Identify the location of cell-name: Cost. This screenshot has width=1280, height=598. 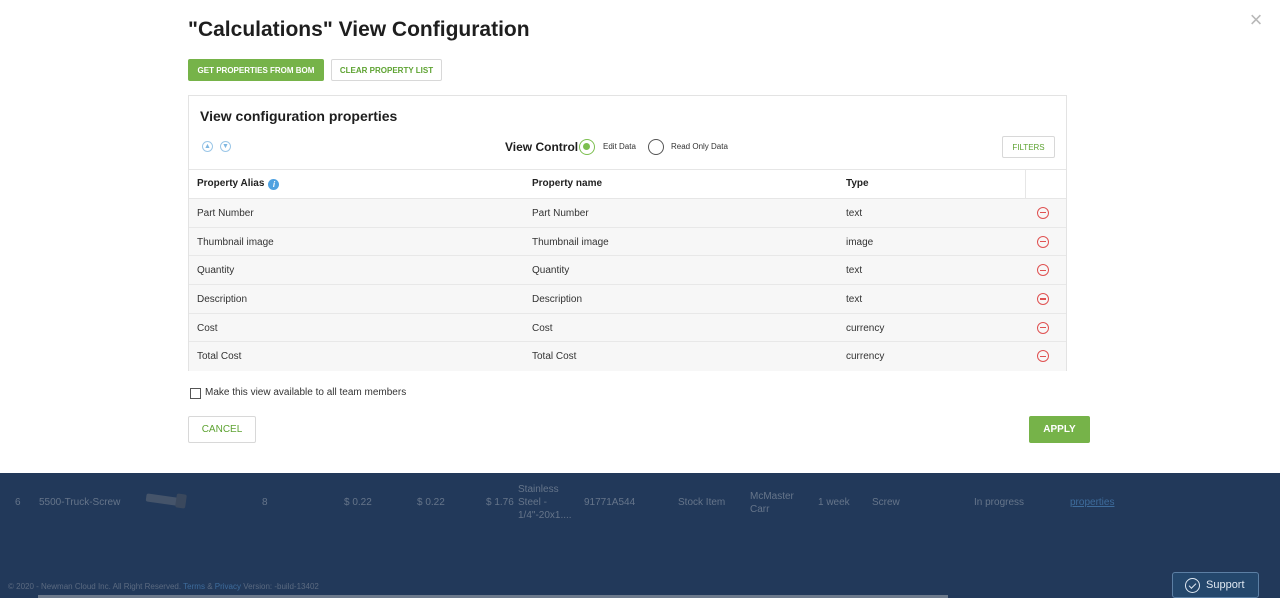
(542, 328).